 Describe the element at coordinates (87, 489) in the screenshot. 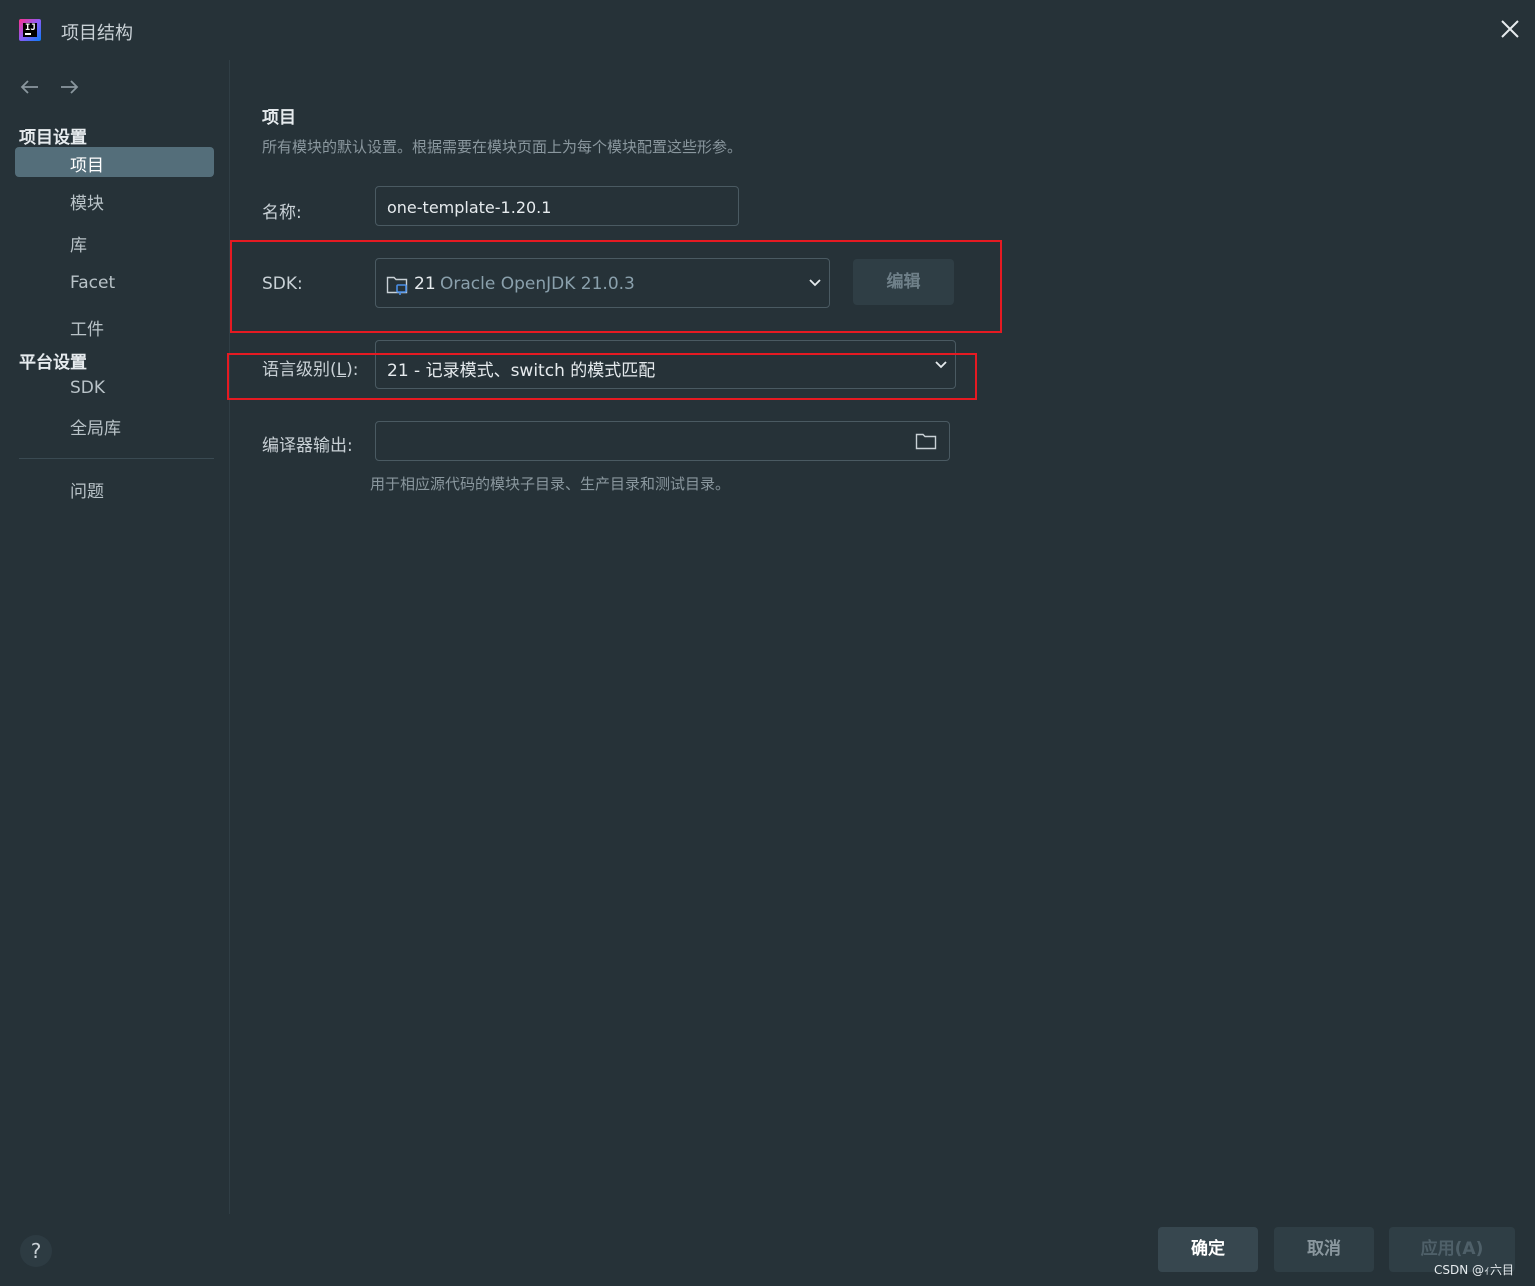

I see `sidebar-item-problems: 问题` at that location.